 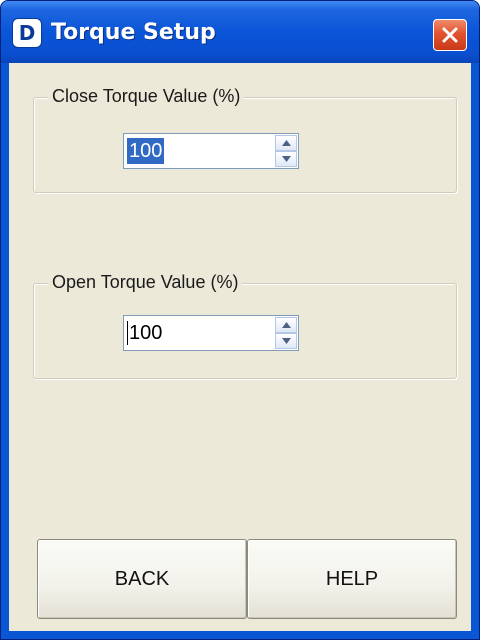 What do you see at coordinates (146, 151) in the screenshot?
I see `close-torque-value: 100` at bounding box center [146, 151].